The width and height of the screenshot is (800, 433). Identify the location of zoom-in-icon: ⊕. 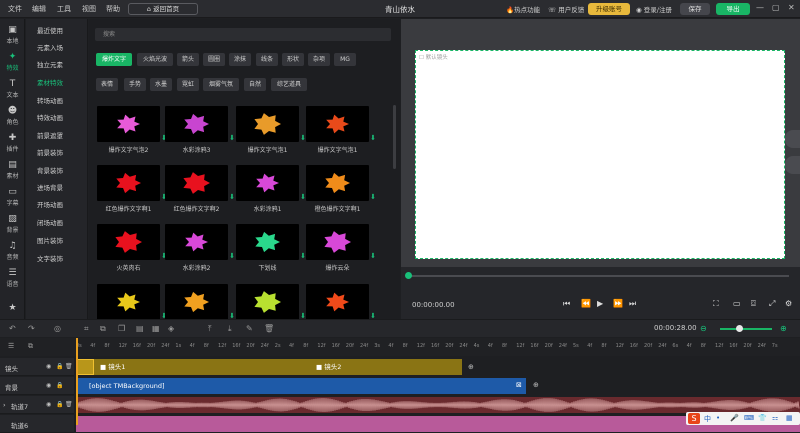
(783, 328).